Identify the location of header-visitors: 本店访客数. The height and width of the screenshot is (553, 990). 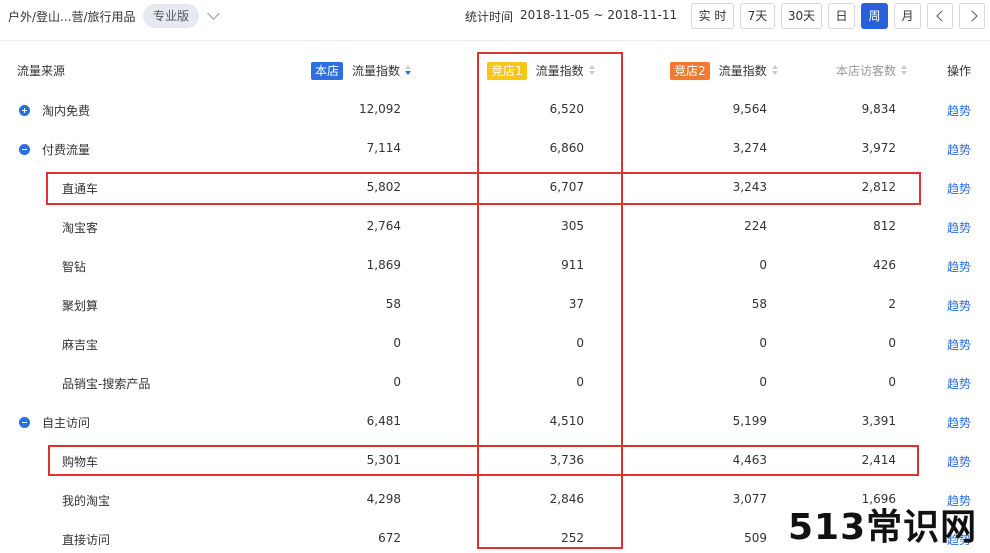
(872, 70).